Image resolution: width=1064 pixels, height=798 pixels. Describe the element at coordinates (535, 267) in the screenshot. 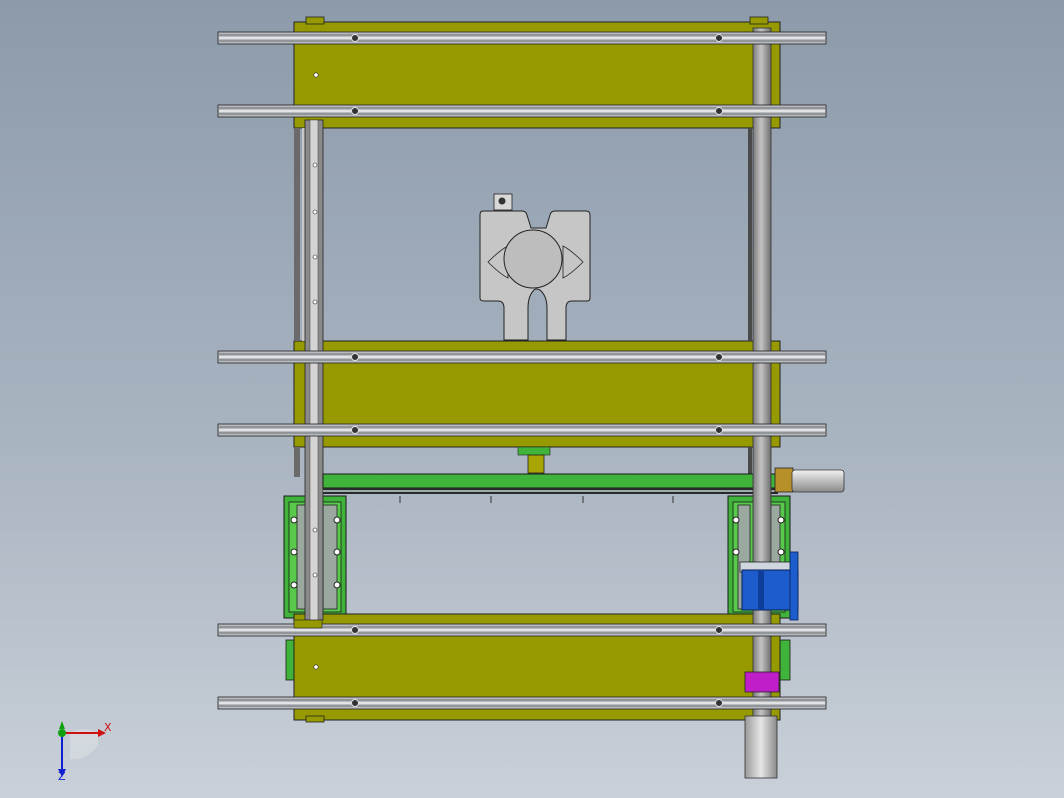

I see `mold-fixture` at that location.